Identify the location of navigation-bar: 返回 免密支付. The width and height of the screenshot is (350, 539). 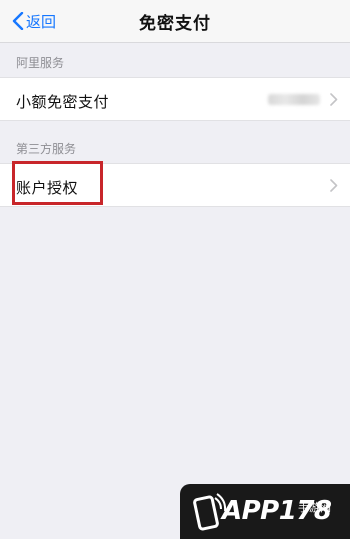
(175, 21).